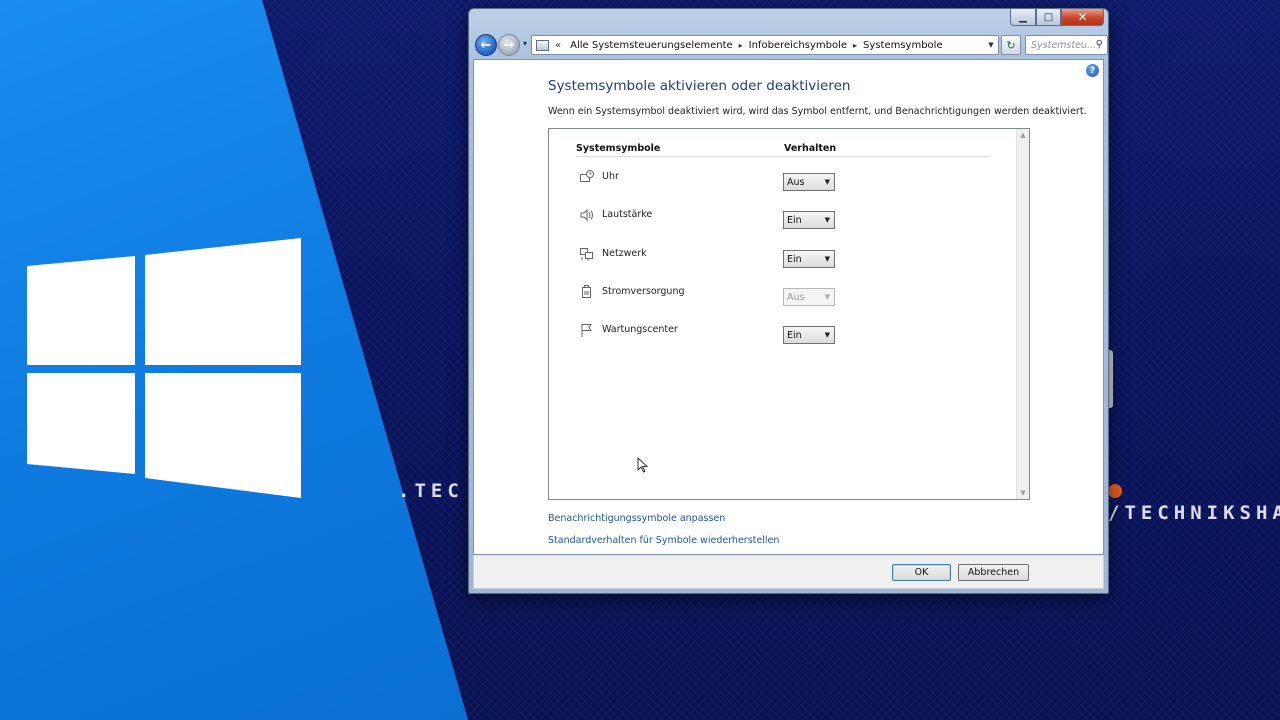  I want to click on list-item-action-center: Wartungscenter Ein ▼, so click(789, 334).